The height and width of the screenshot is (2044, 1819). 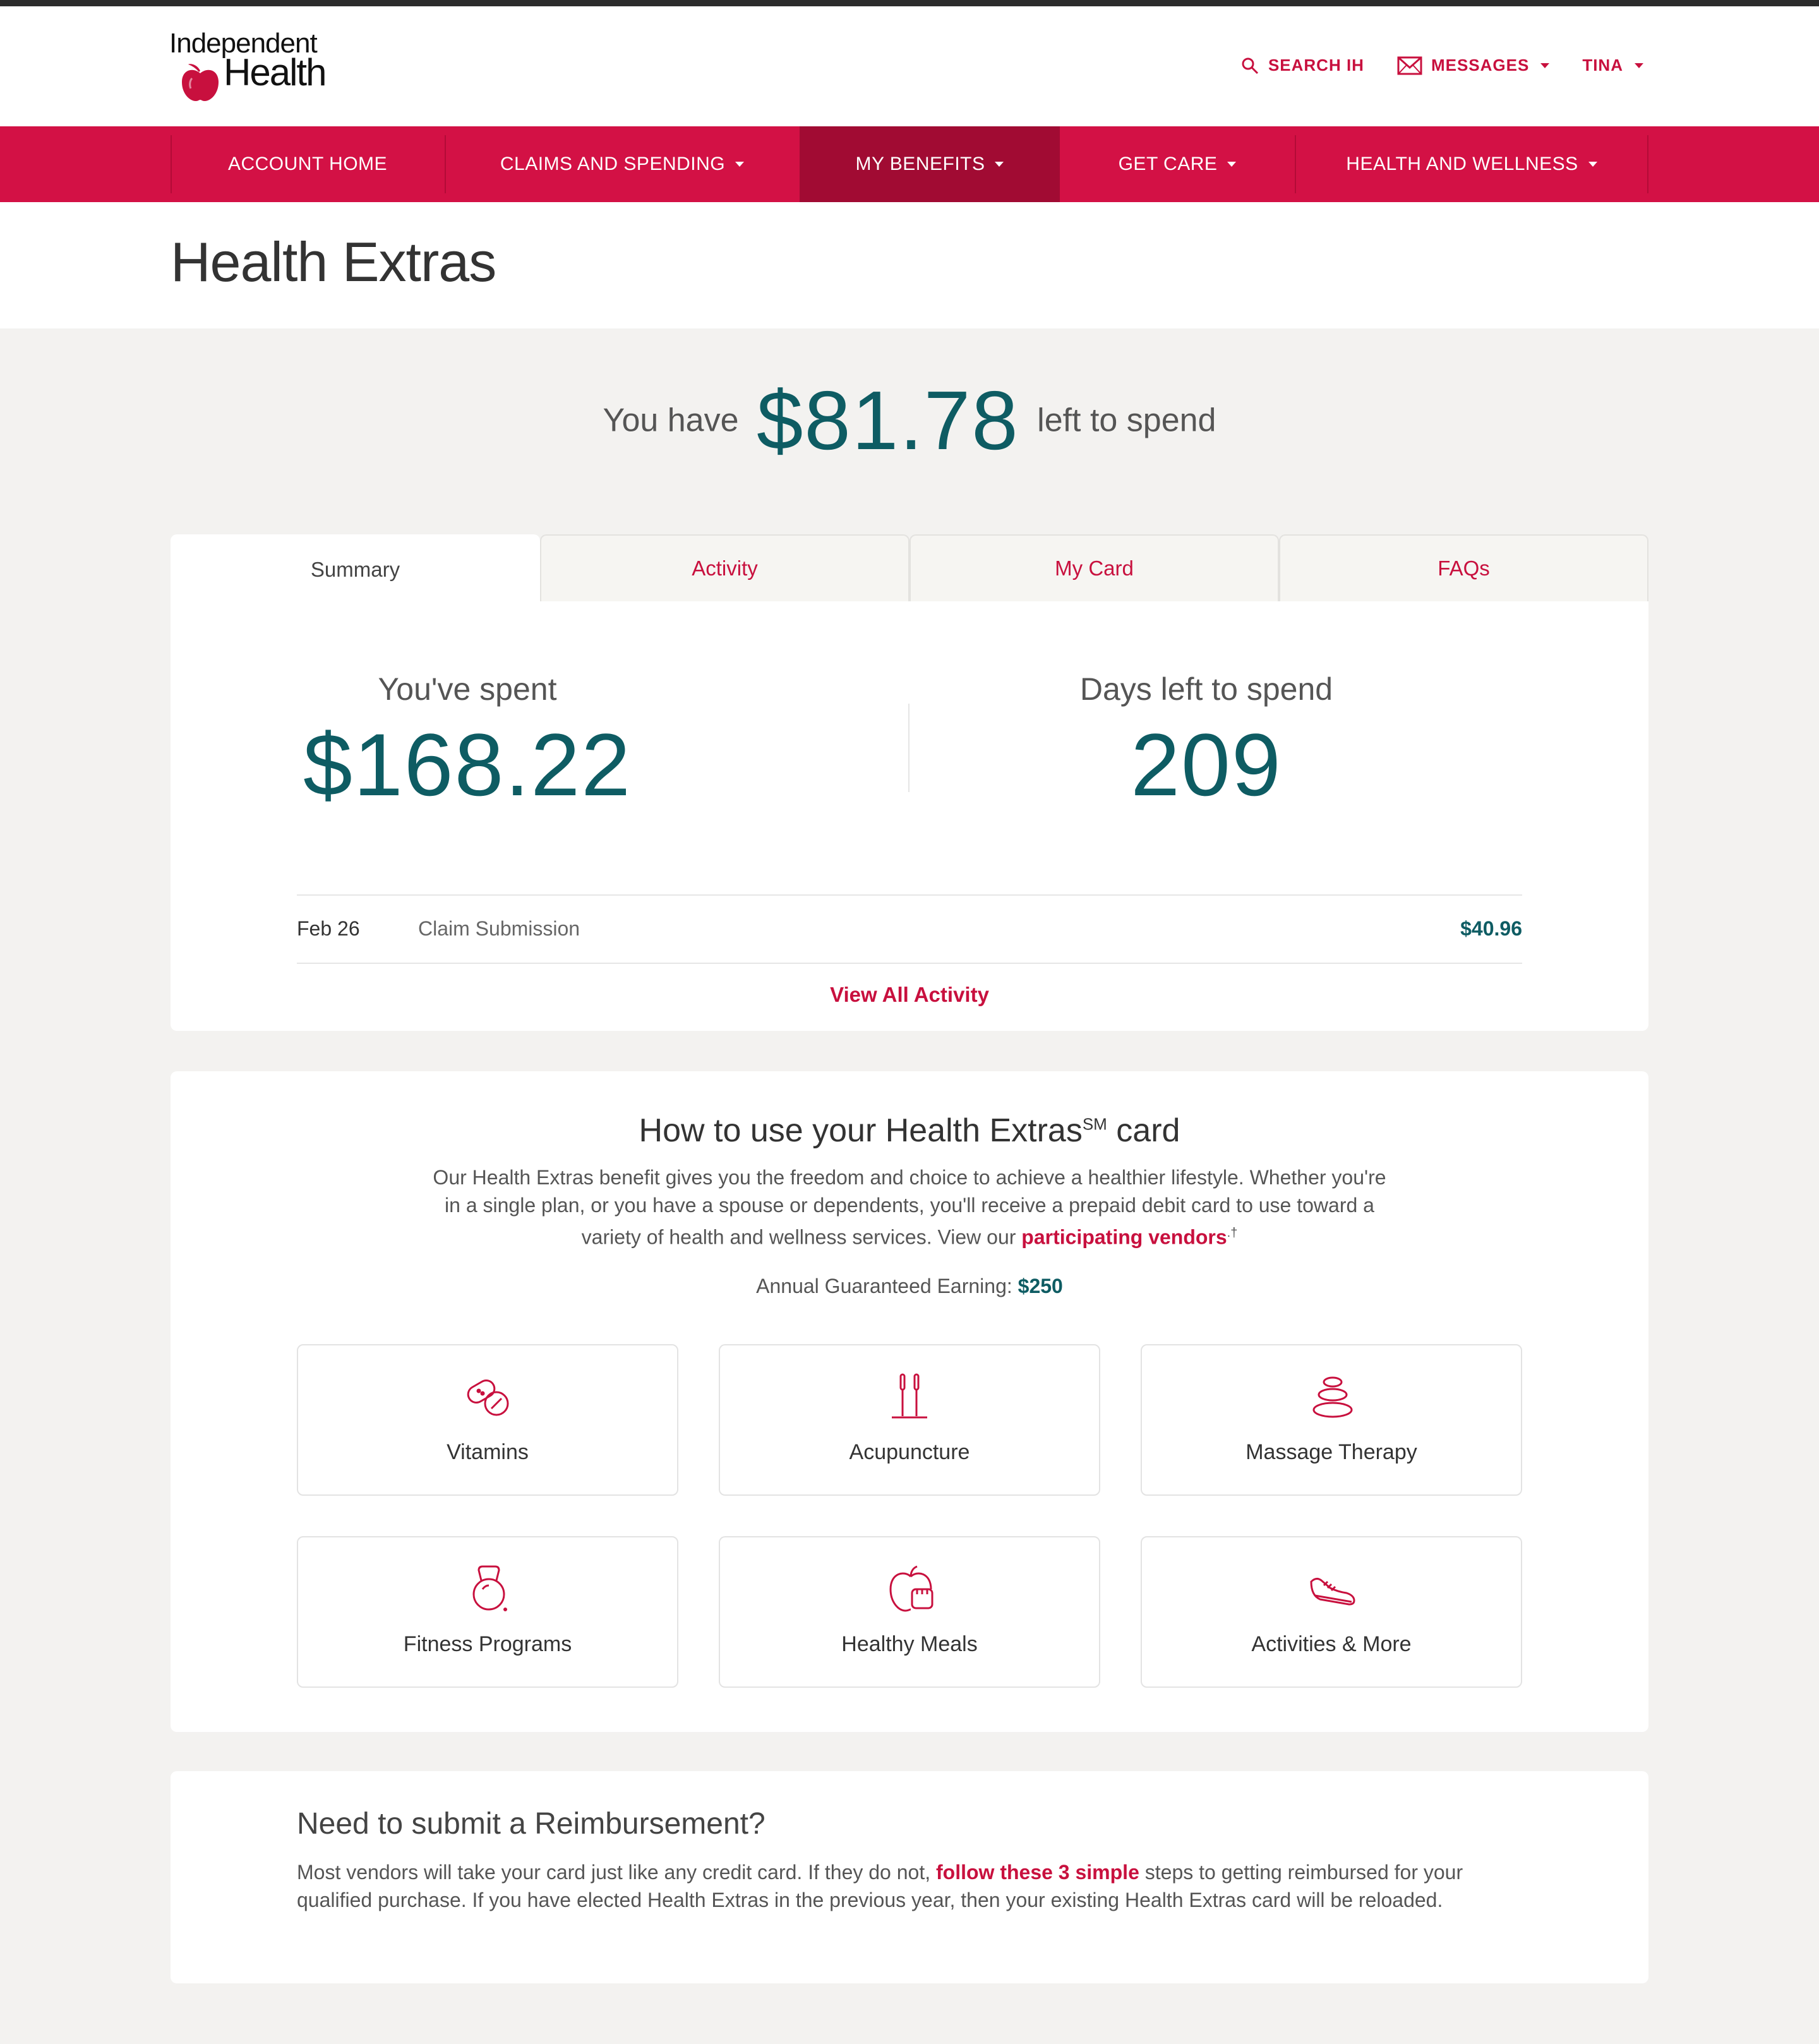 I want to click on nav-account-home: ACCOUNT HOME, so click(x=308, y=164).